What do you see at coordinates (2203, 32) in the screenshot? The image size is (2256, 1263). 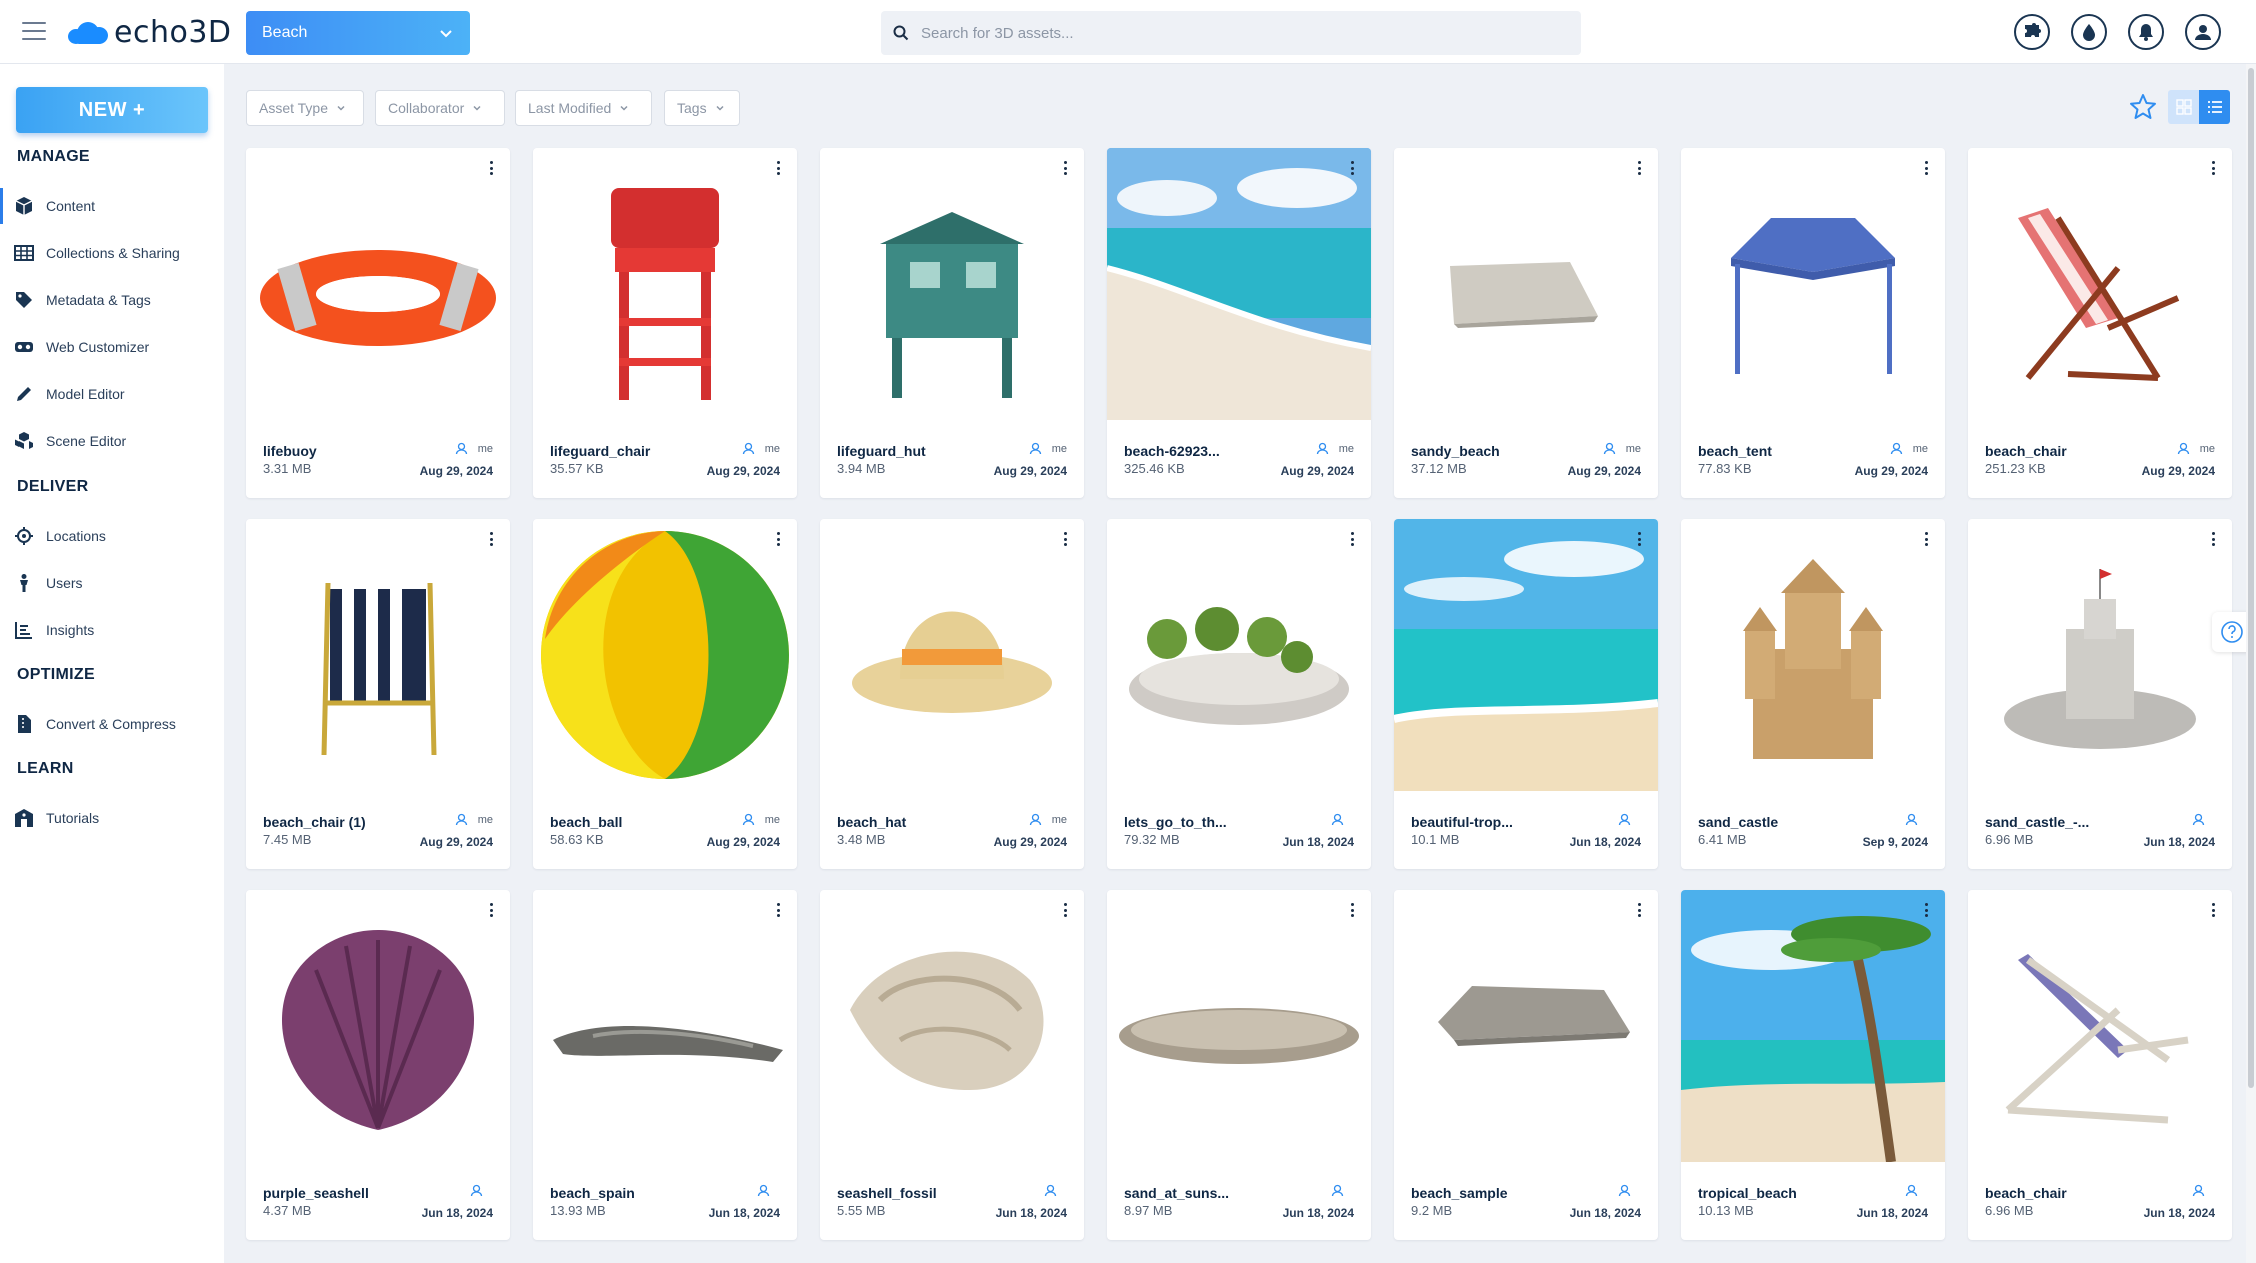 I see `account-icon` at bounding box center [2203, 32].